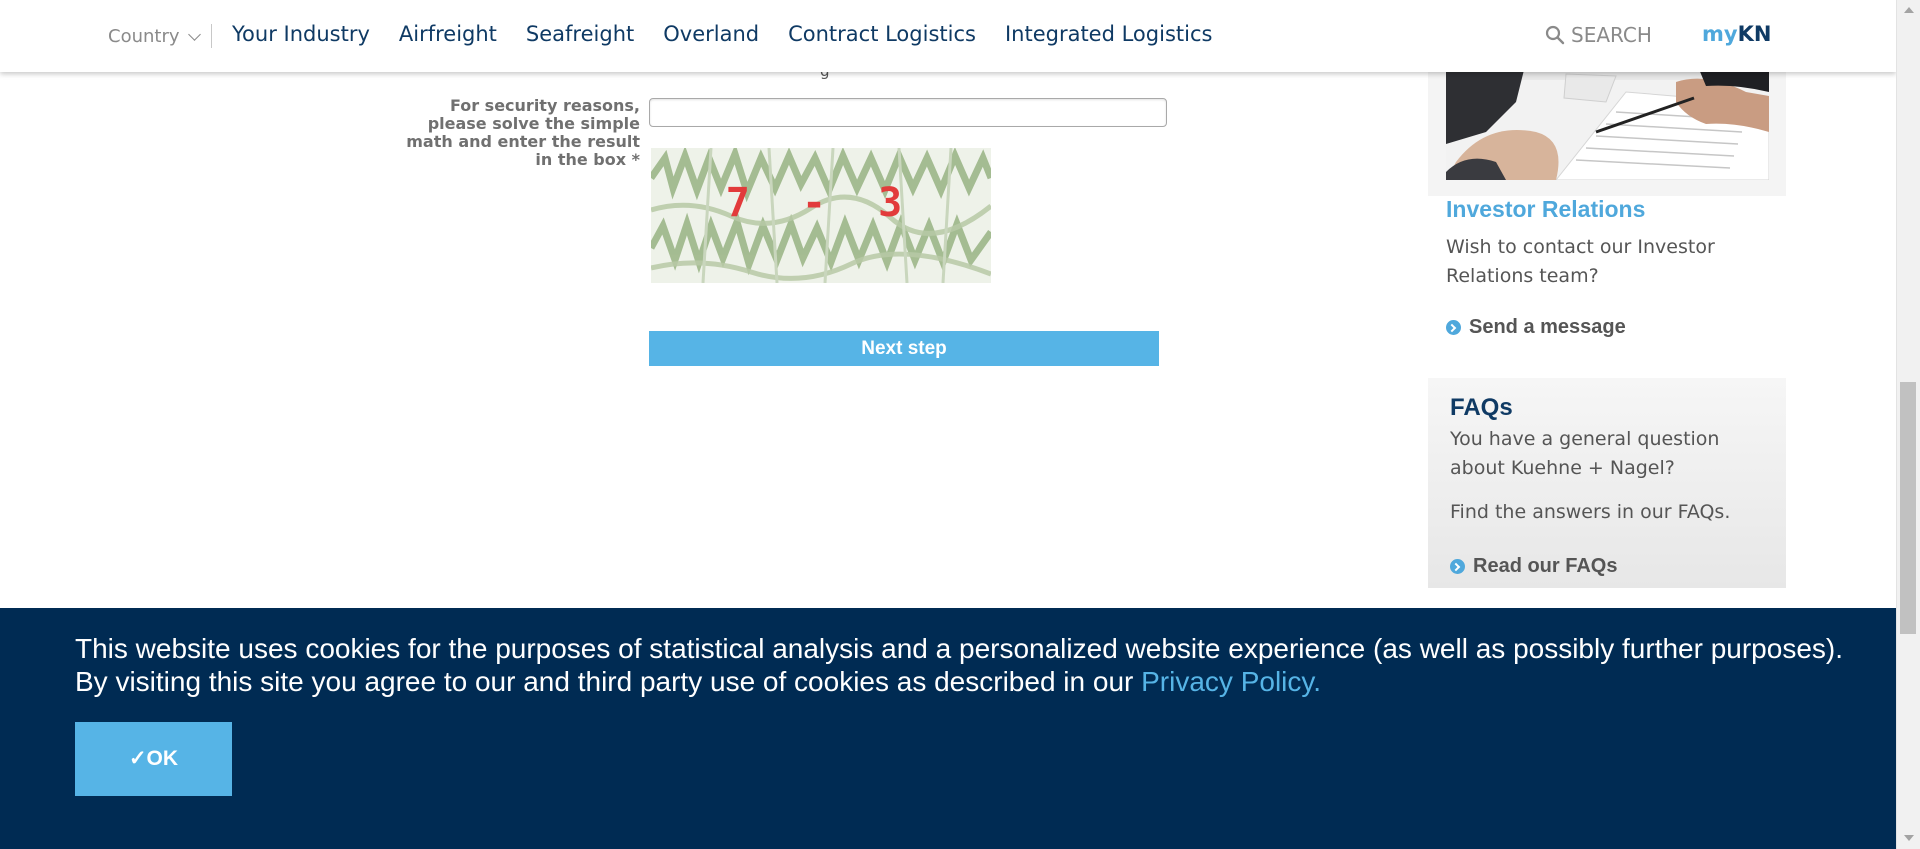 The image size is (1920, 849). I want to click on read-faqs-link: Read our FAQs, so click(1533, 566).